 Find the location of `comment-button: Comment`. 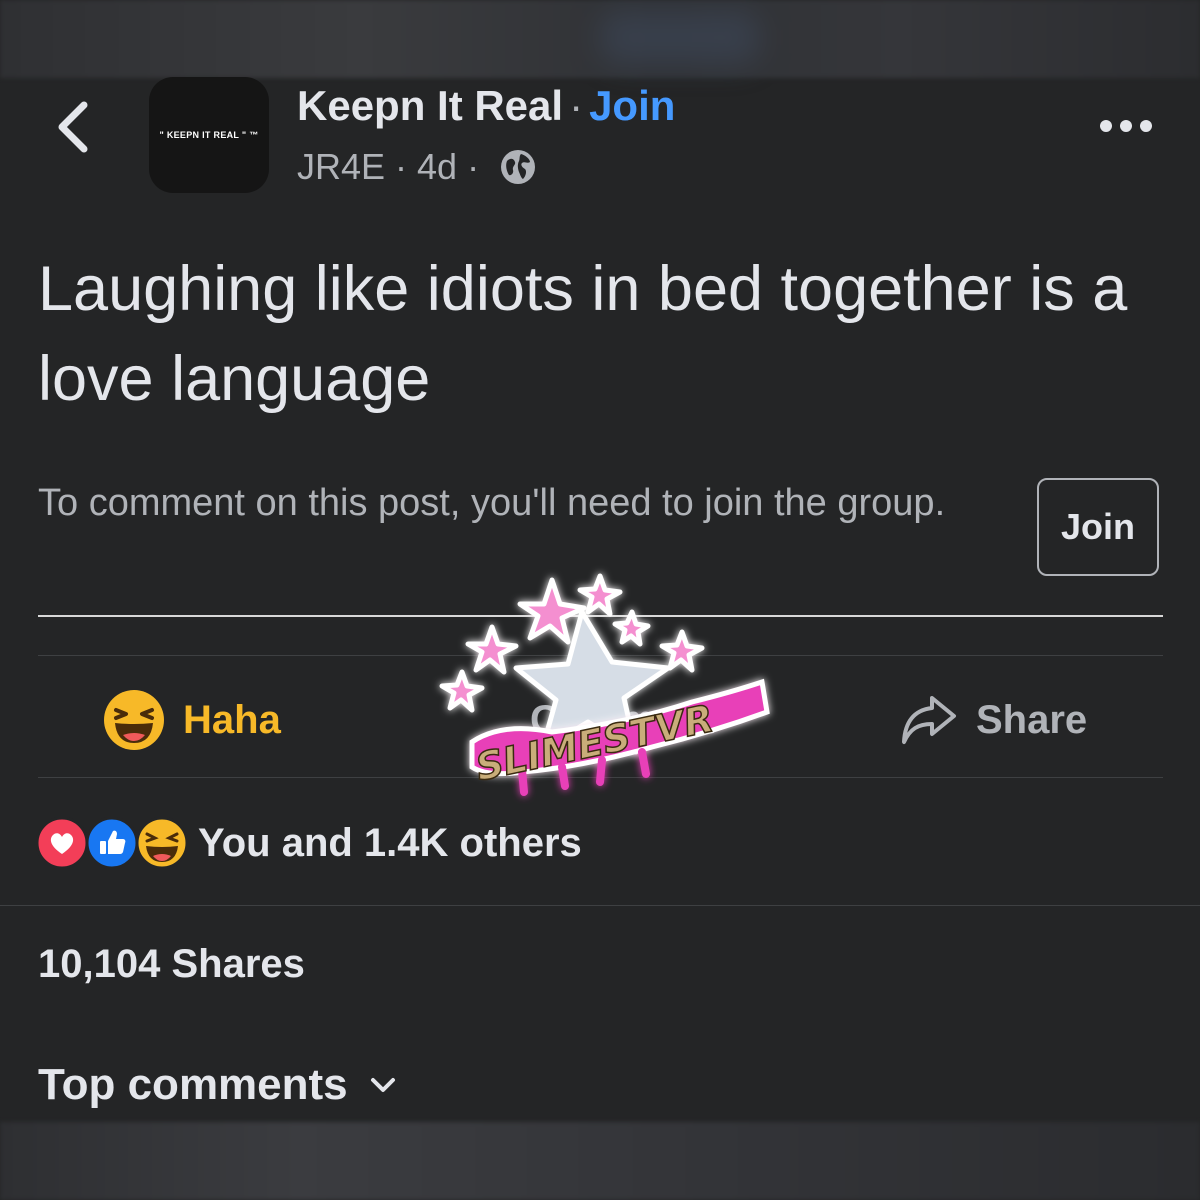

comment-button: Comment is located at coordinates (622, 720).